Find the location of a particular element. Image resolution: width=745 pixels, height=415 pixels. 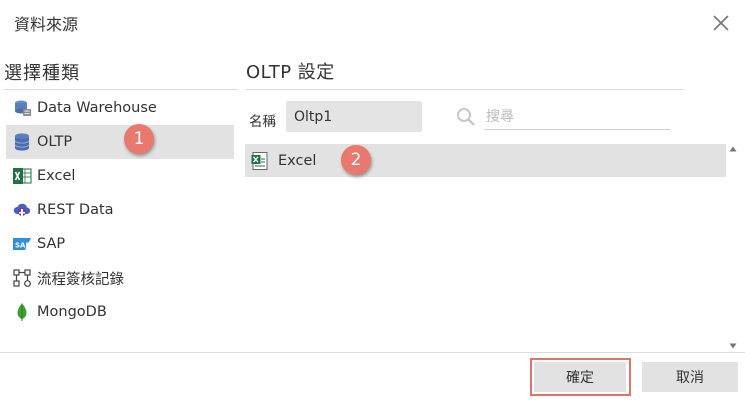

settings-divider is located at coordinates (465, 89).